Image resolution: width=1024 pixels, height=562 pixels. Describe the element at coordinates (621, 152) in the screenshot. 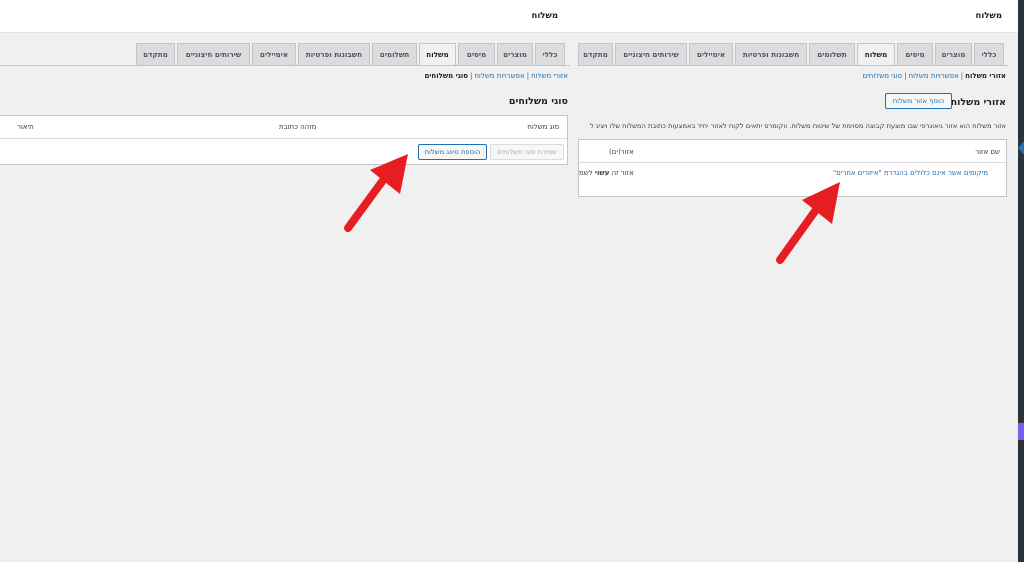

I see `column-header-regions: אזור(ים)` at that location.